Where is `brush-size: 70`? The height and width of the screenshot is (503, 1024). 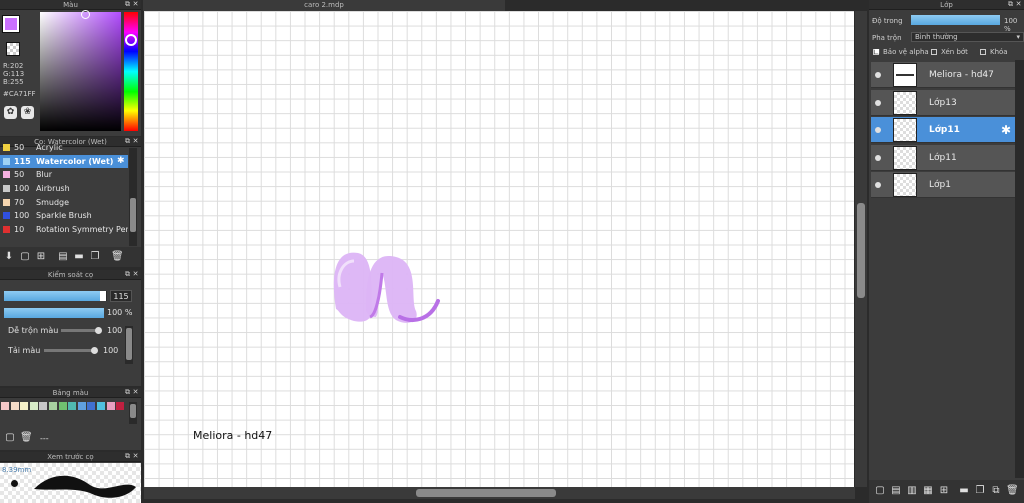
brush-size: 70 is located at coordinates (19, 202).